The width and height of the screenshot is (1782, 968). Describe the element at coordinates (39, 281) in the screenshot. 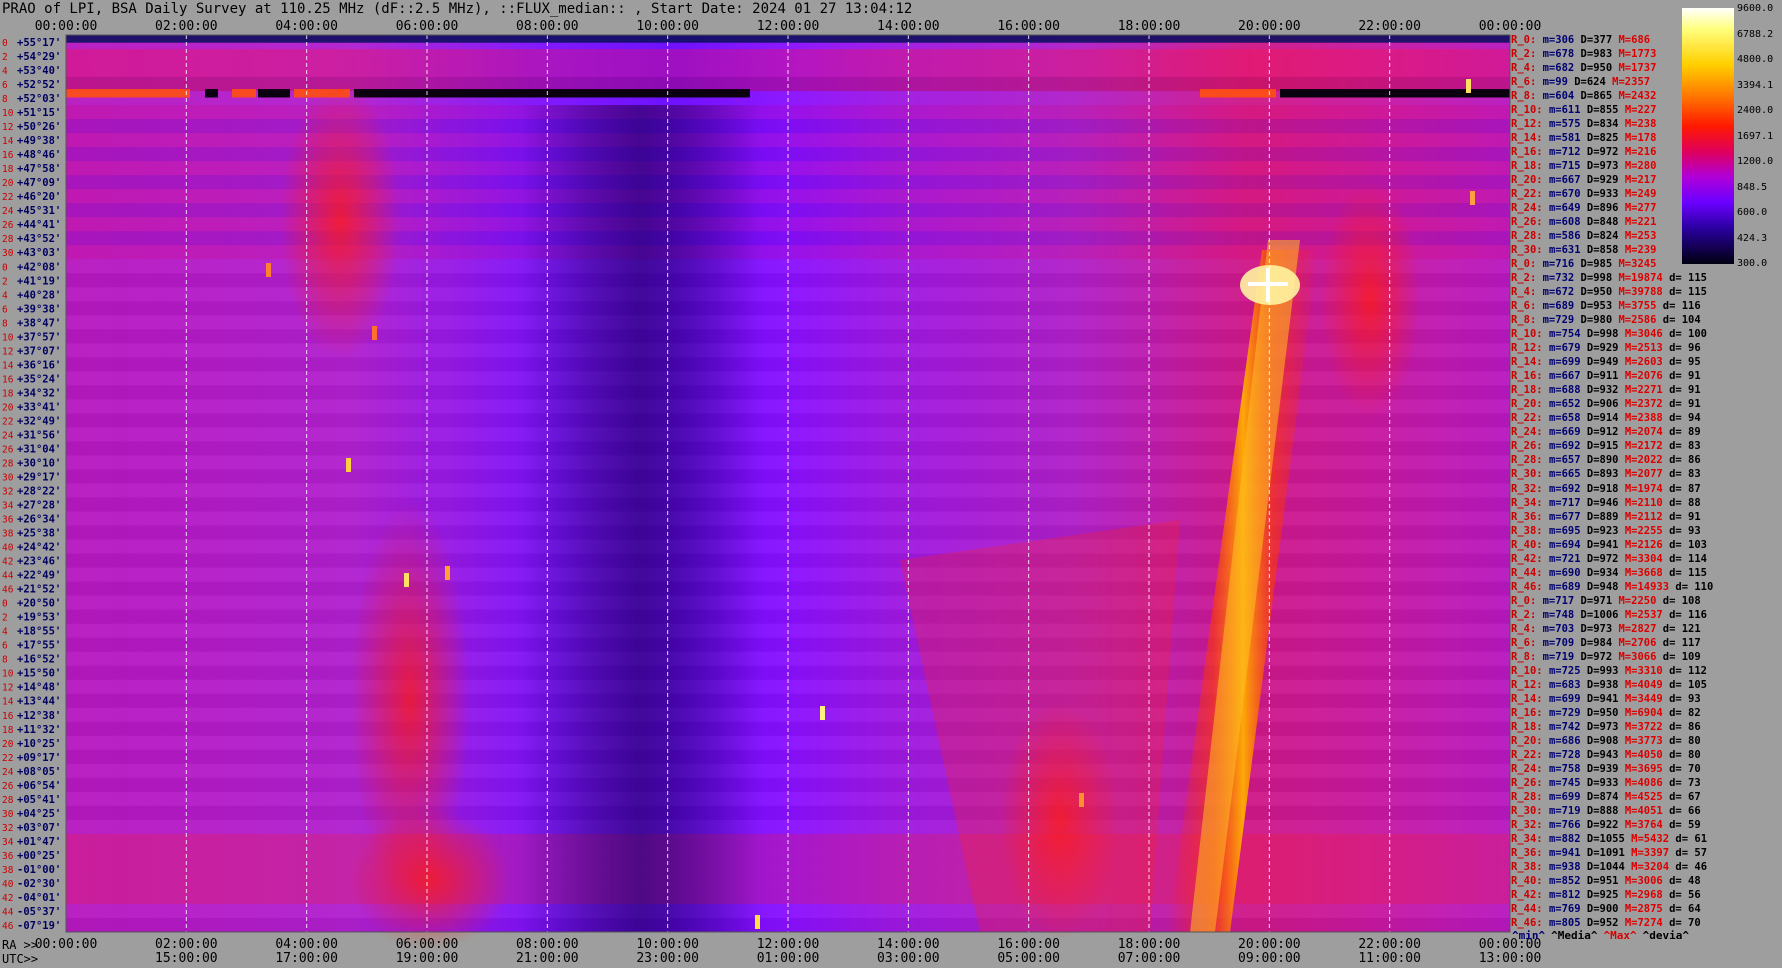

I see `declination-label: +41°19'` at that location.